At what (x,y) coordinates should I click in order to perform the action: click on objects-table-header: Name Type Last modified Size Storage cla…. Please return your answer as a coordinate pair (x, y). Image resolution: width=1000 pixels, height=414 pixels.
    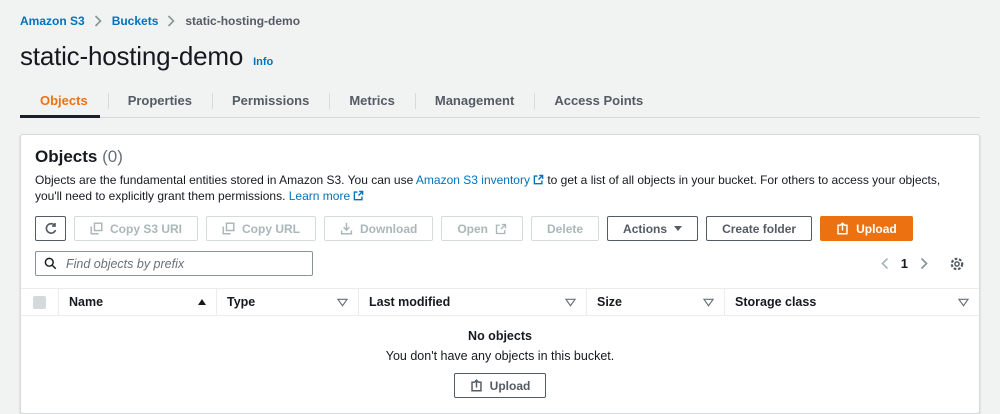
    Looking at the image, I should click on (500, 302).